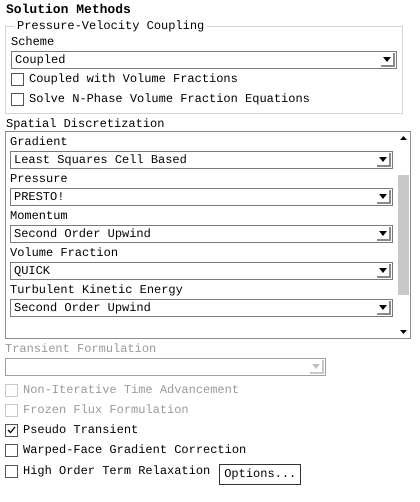  What do you see at coordinates (32, 42) in the screenshot?
I see `field-label: Scheme` at bounding box center [32, 42].